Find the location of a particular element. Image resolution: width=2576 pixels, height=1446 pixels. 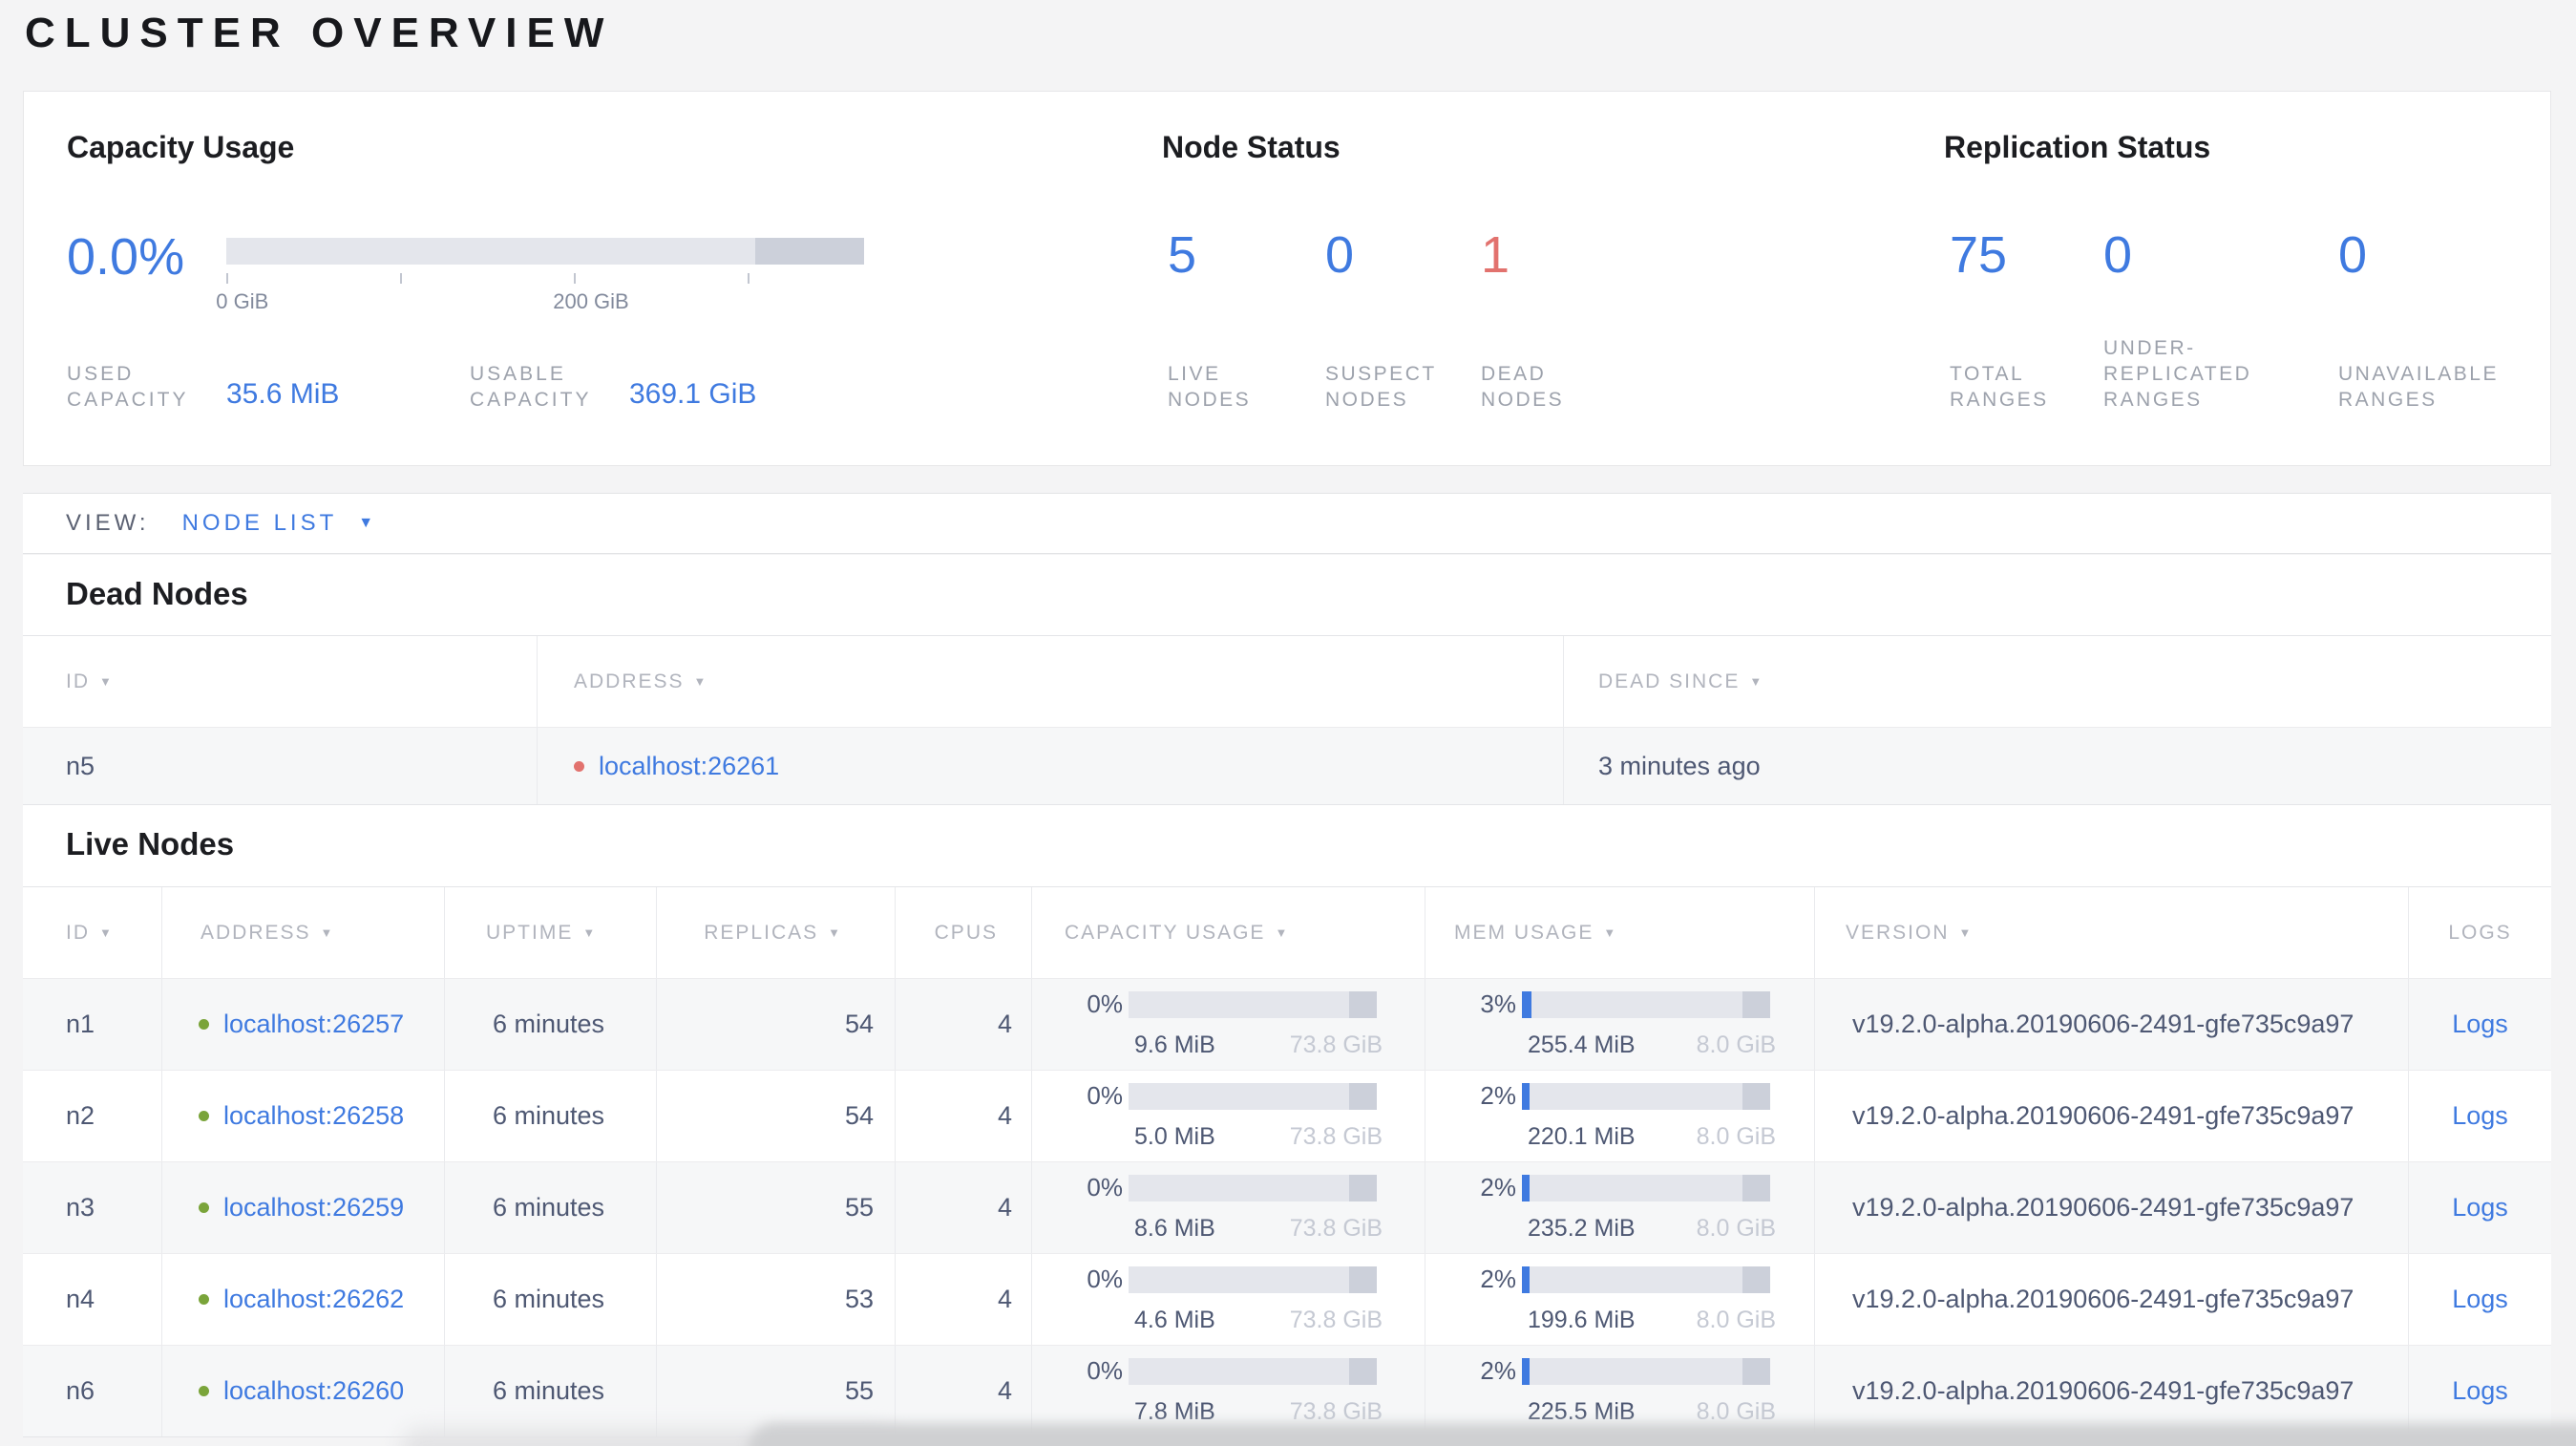

replication-status-heading: Replication Status is located at coordinates (2077, 147).